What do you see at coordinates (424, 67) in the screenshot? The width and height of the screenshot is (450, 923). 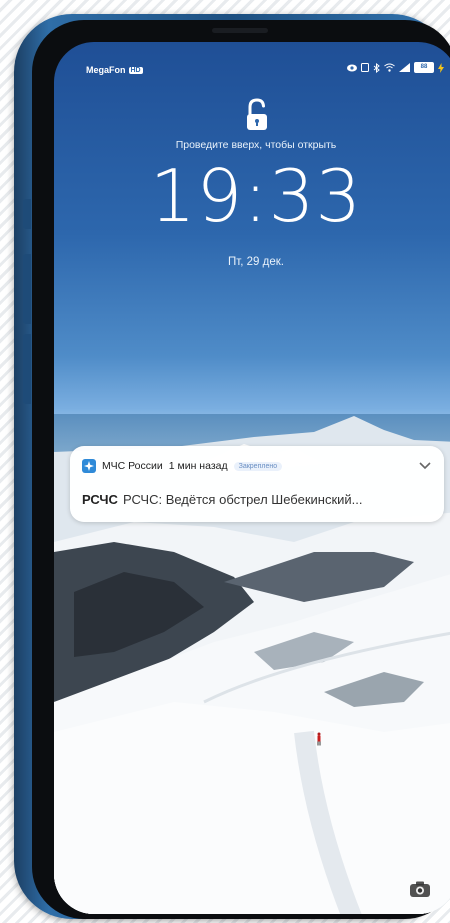 I see `battery-icon: 88` at bounding box center [424, 67].